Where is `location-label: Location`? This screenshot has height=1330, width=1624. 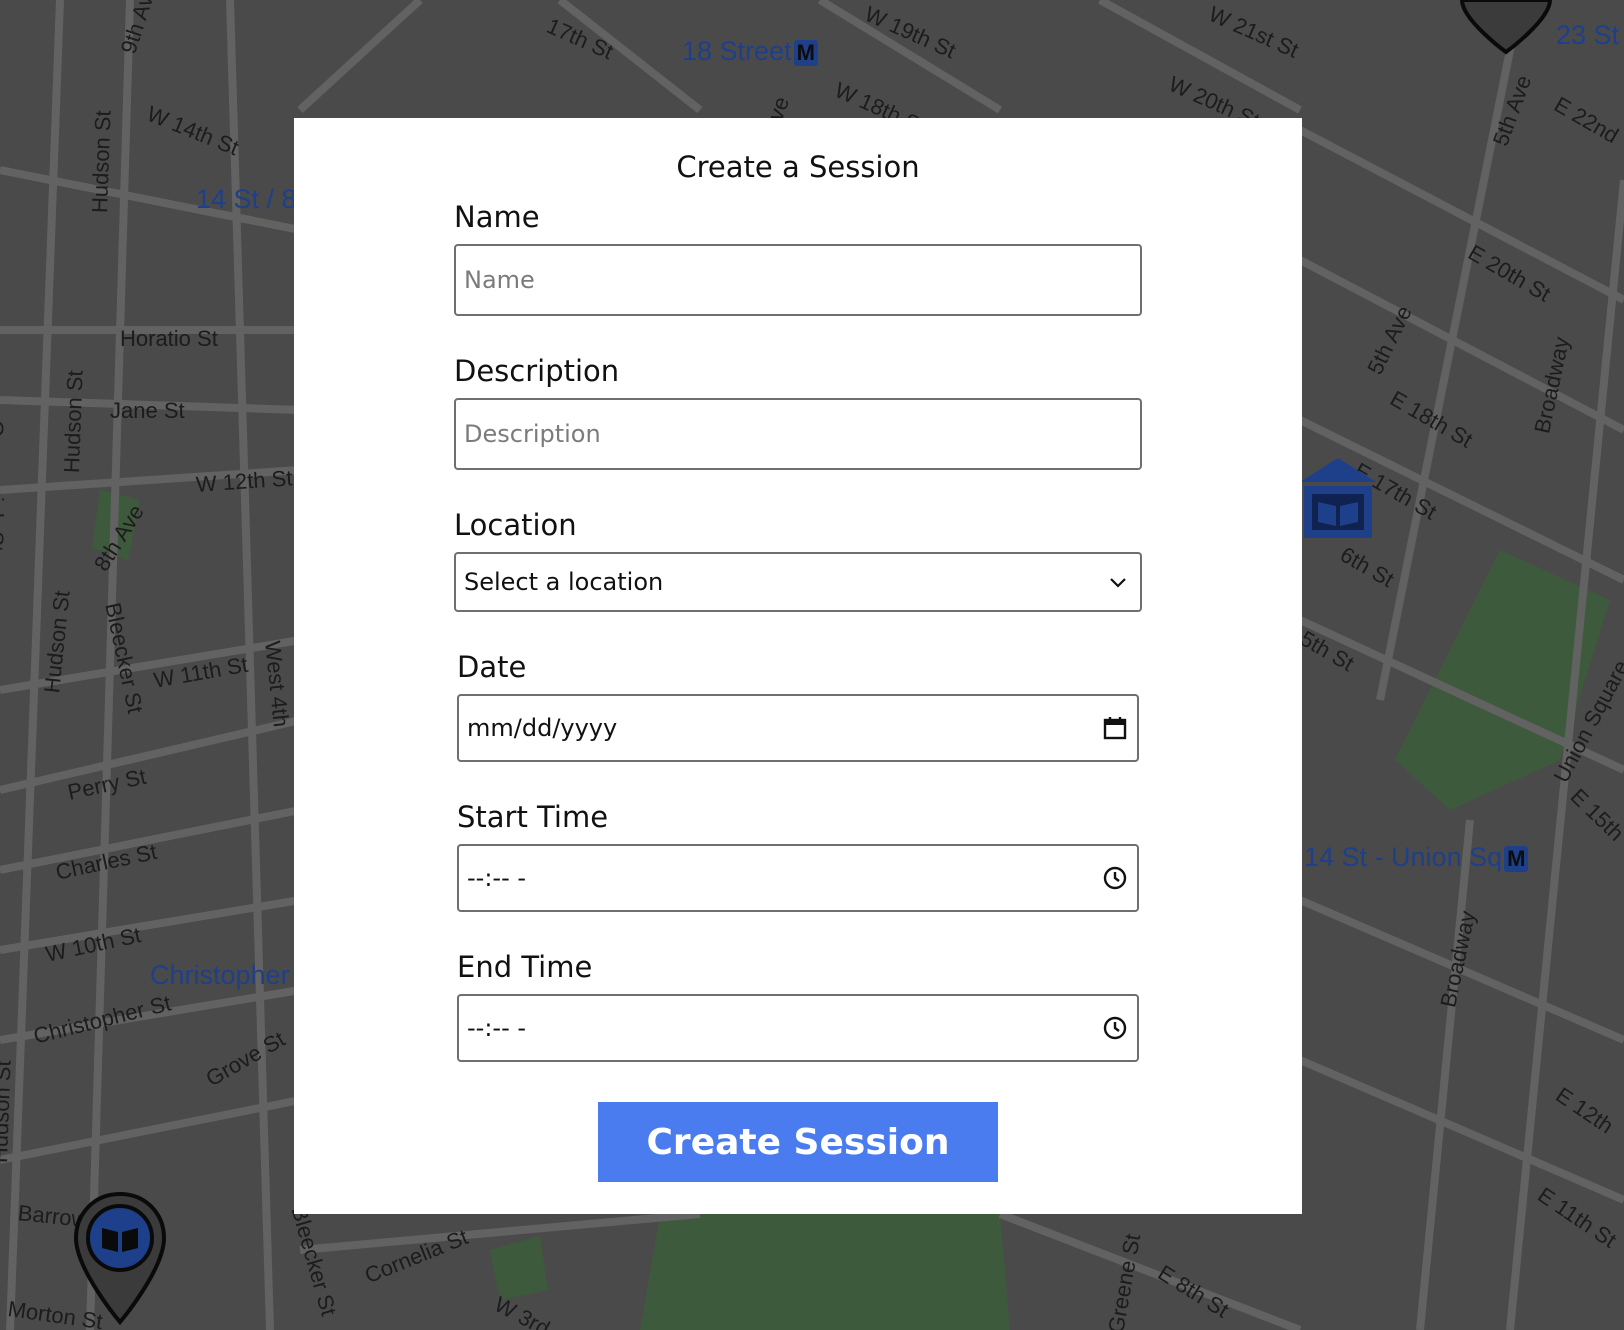 location-label: Location is located at coordinates (515, 525).